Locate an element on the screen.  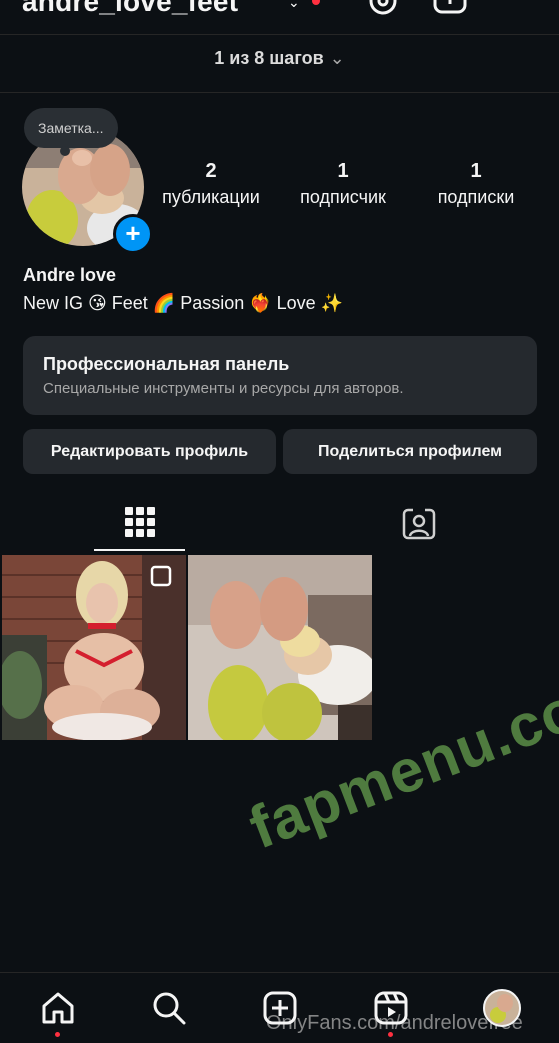
share-profile-button: Поделиться профилем is located at coordinates (410, 451).